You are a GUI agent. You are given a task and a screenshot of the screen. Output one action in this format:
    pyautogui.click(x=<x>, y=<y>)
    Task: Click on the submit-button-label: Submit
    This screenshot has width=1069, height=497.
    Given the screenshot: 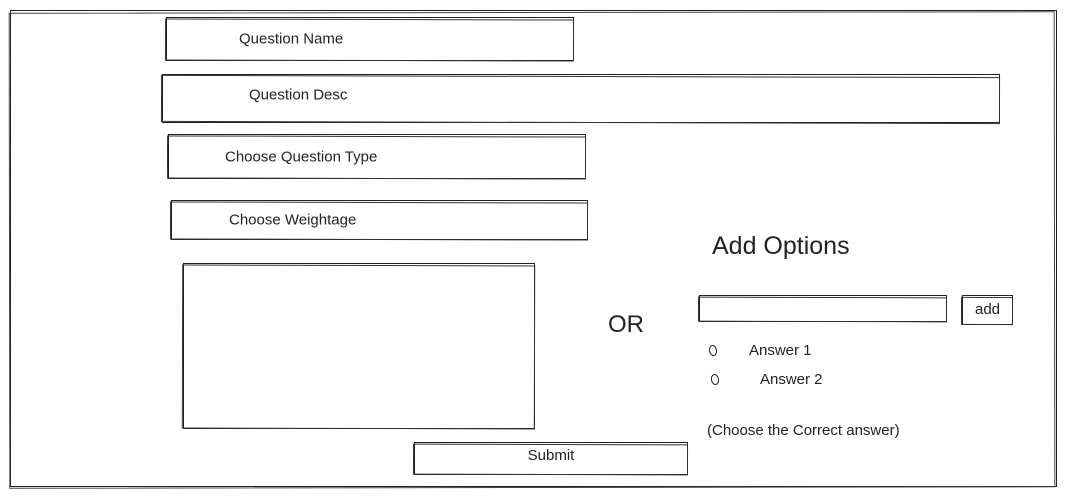 What is the action you would take?
    pyautogui.click(x=551, y=455)
    